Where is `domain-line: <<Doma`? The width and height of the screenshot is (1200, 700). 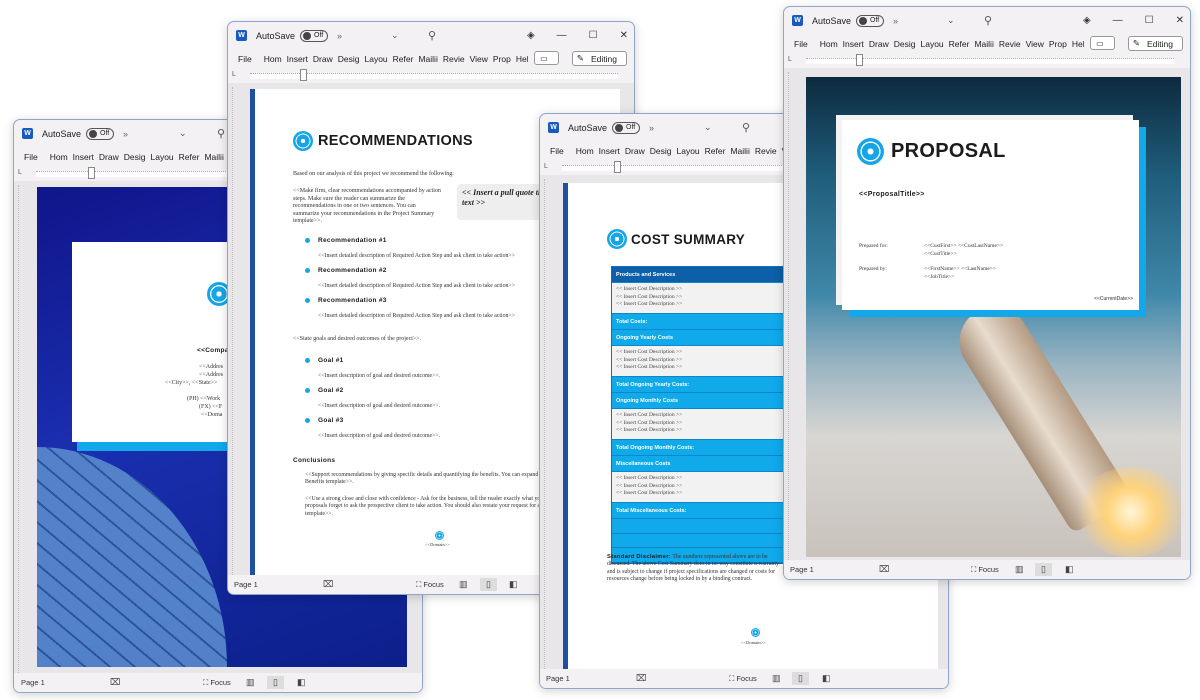 domain-line: <<Doma is located at coordinates (212, 415).